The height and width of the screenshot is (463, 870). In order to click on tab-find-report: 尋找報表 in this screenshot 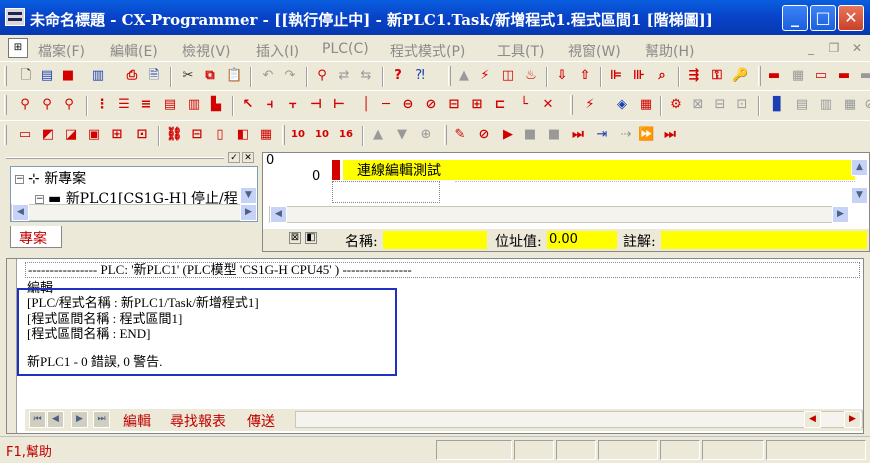, I will do `click(198, 421)`.